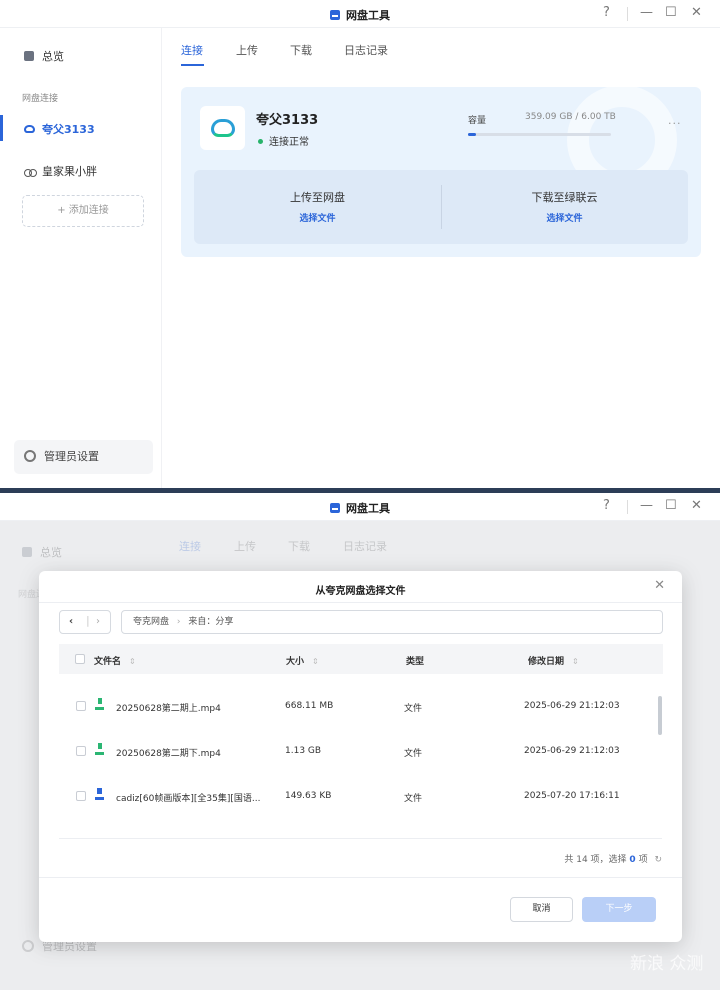 The height and width of the screenshot is (990, 720). What do you see at coordinates (415, 662) in the screenshot?
I see `col-type: 类型` at bounding box center [415, 662].